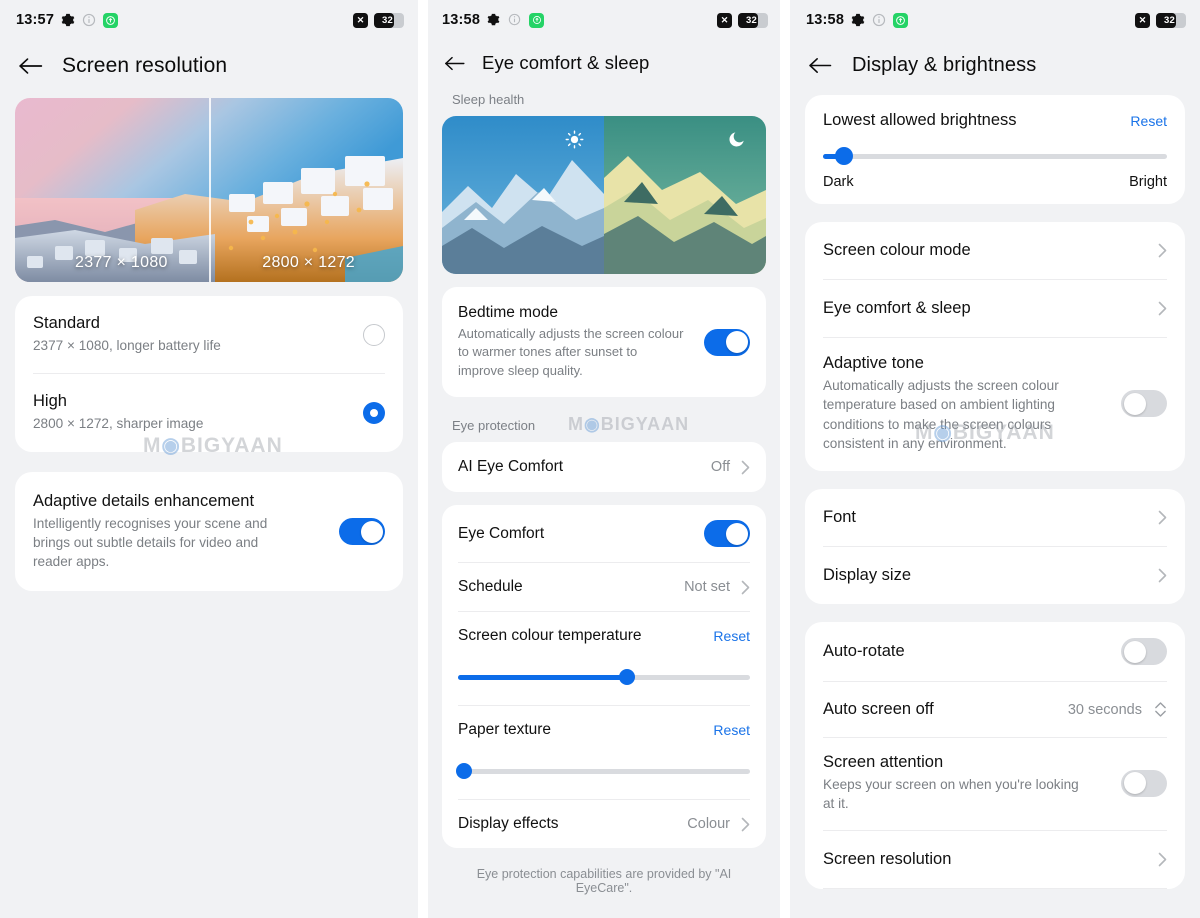 Image resolution: width=1200 pixels, height=918 pixels. I want to click on group-label-eye-protection: Eye protection, so click(494, 426).